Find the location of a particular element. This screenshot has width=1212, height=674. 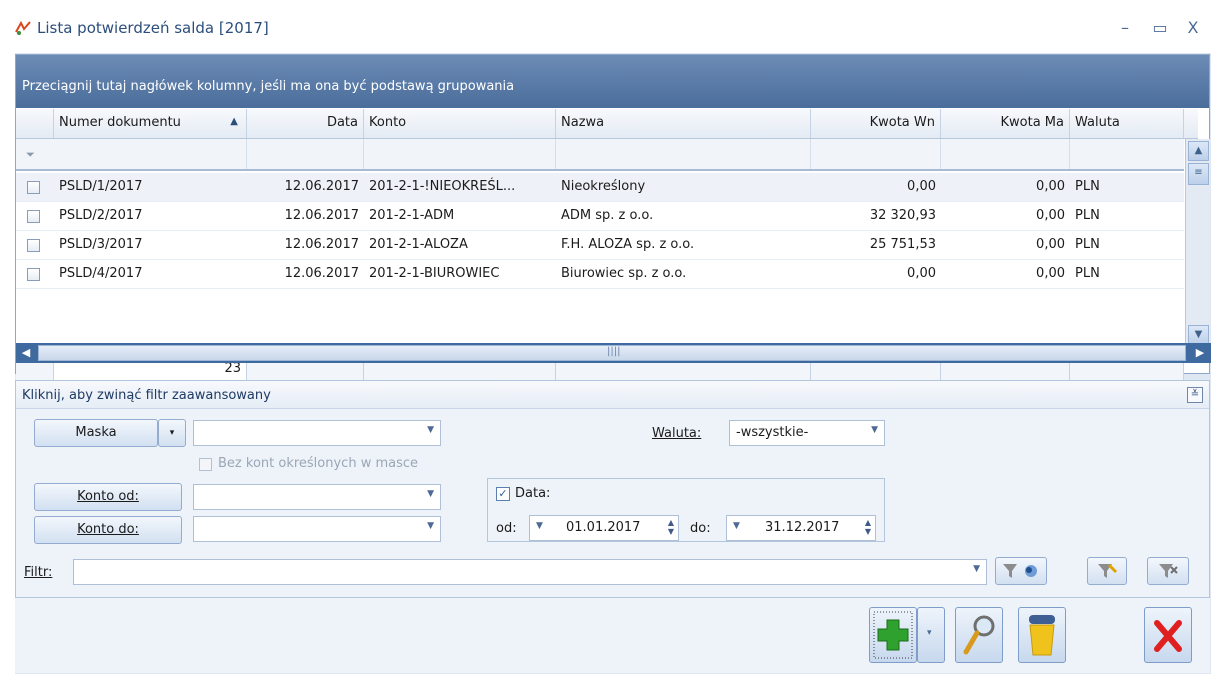

cell-numer: PSLD/3/2017 is located at coordinates (101, 244).